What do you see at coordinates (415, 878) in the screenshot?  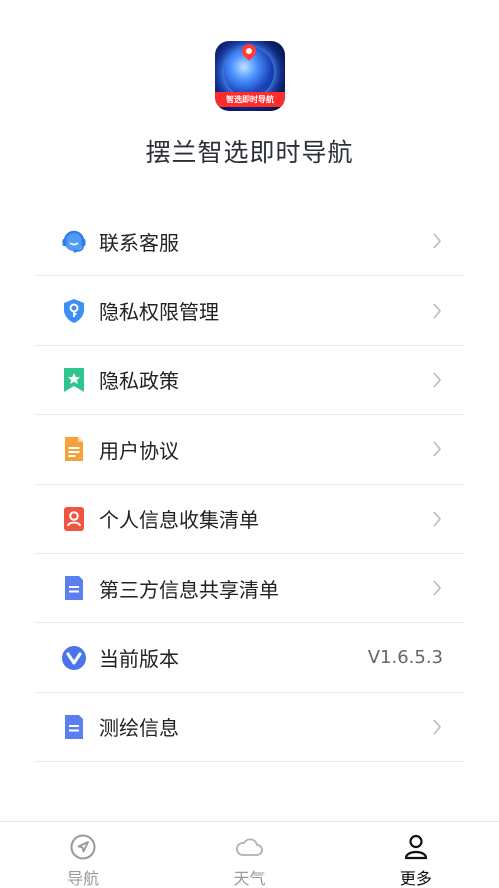 I see `tab-label: 更多` at bounding box center [415, 878].